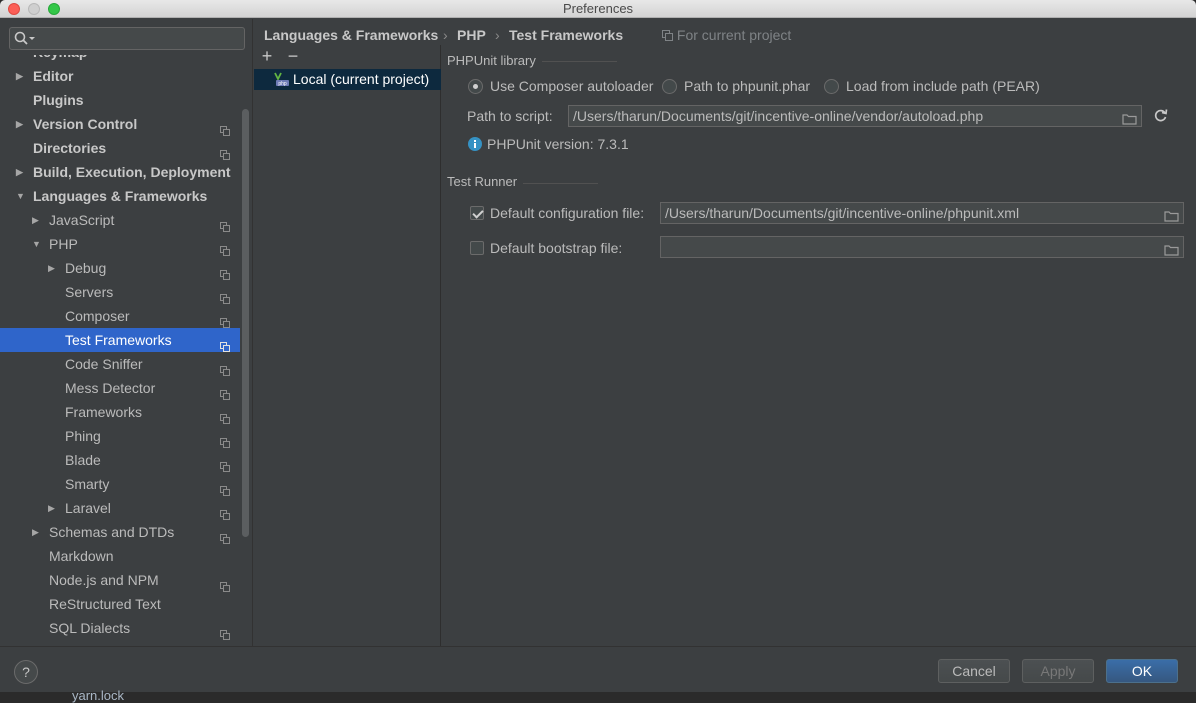 This screenshot has width=1196, height=703. Describe the element at coordinates (1058, 671) in the screenshot. I see `apply-button: Apply` at that location.